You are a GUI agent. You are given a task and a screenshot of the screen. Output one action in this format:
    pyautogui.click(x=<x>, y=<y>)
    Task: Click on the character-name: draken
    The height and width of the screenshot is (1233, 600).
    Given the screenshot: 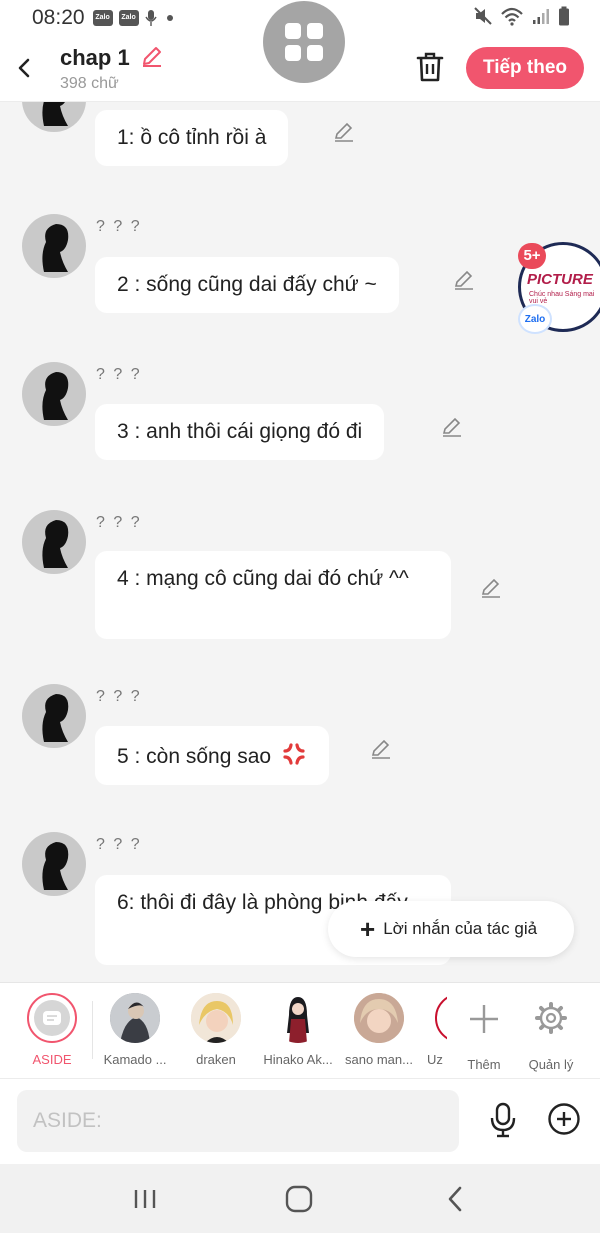 What is the action you would take?
    pyautogui.click(x=216, y=1059)
    